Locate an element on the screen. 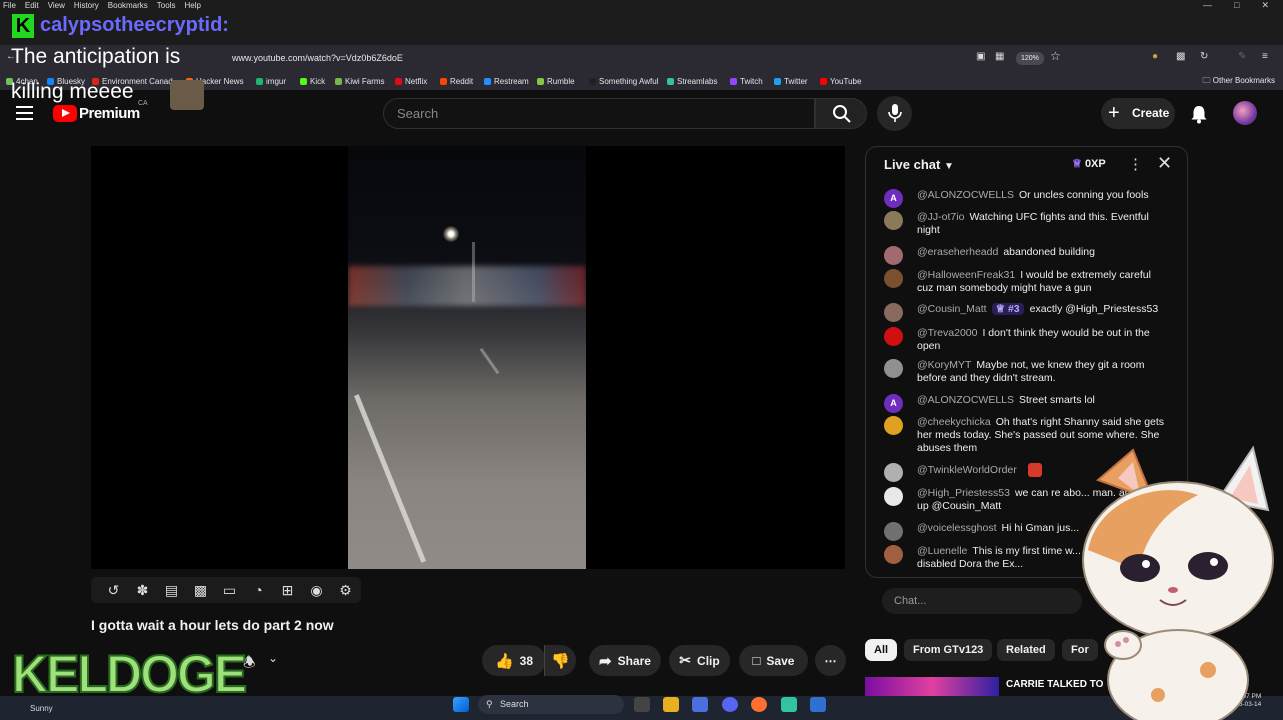  chevron-down-icon: ⌄ is located at coordinates (273, 658).